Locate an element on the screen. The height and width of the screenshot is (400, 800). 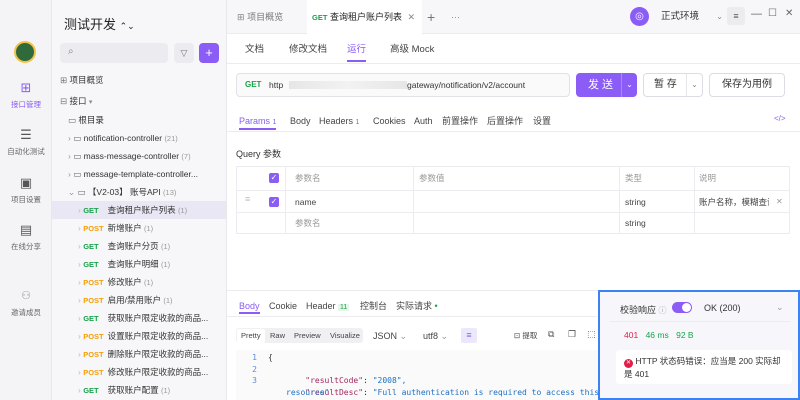
more-tabs-button: ··· is located at coordinates (455, 17).